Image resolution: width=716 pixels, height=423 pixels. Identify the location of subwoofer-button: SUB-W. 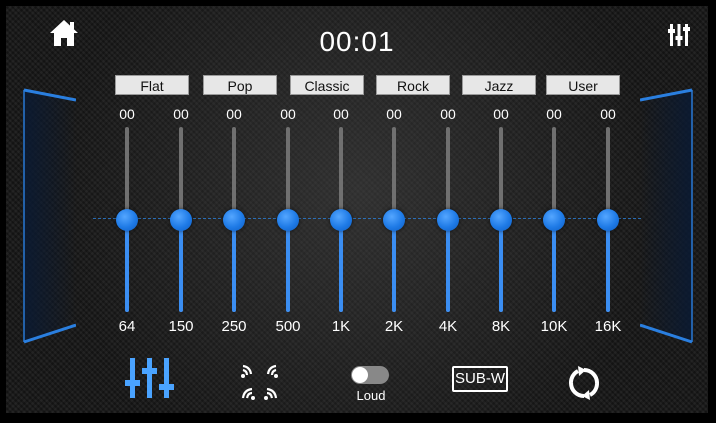
(480, 379).